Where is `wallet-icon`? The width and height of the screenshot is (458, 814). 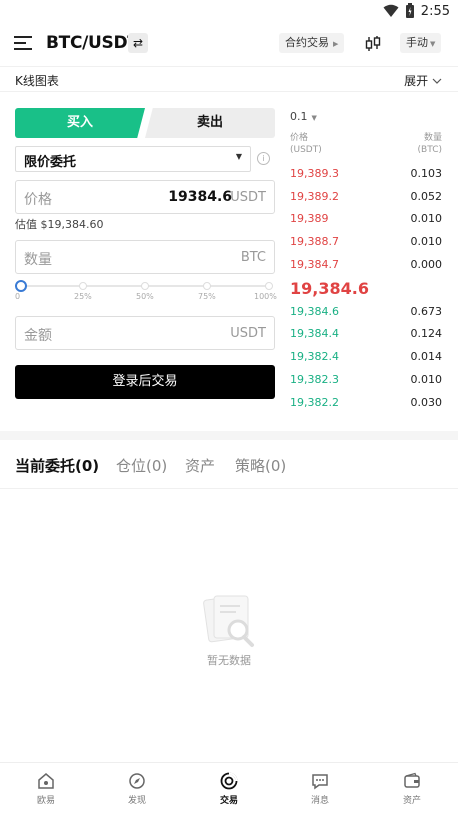
wallet-icon is located at coordinates (412, 780).